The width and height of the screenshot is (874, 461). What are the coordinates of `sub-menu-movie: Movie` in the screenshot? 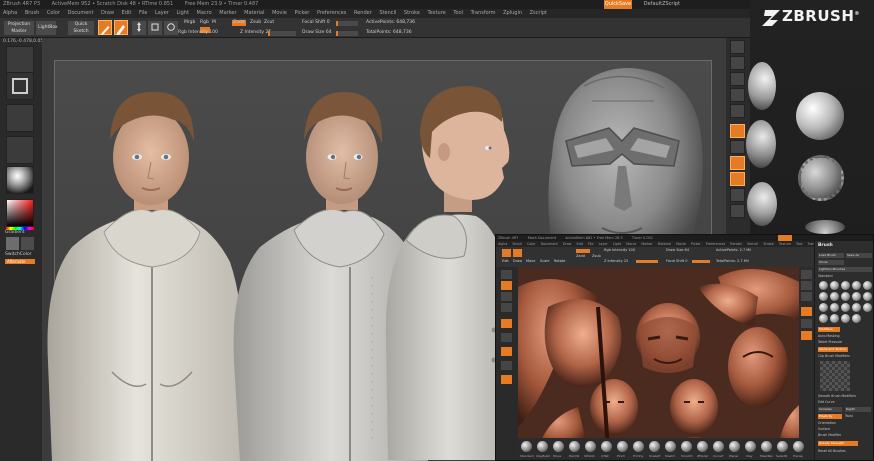 It's located at (681, 244).